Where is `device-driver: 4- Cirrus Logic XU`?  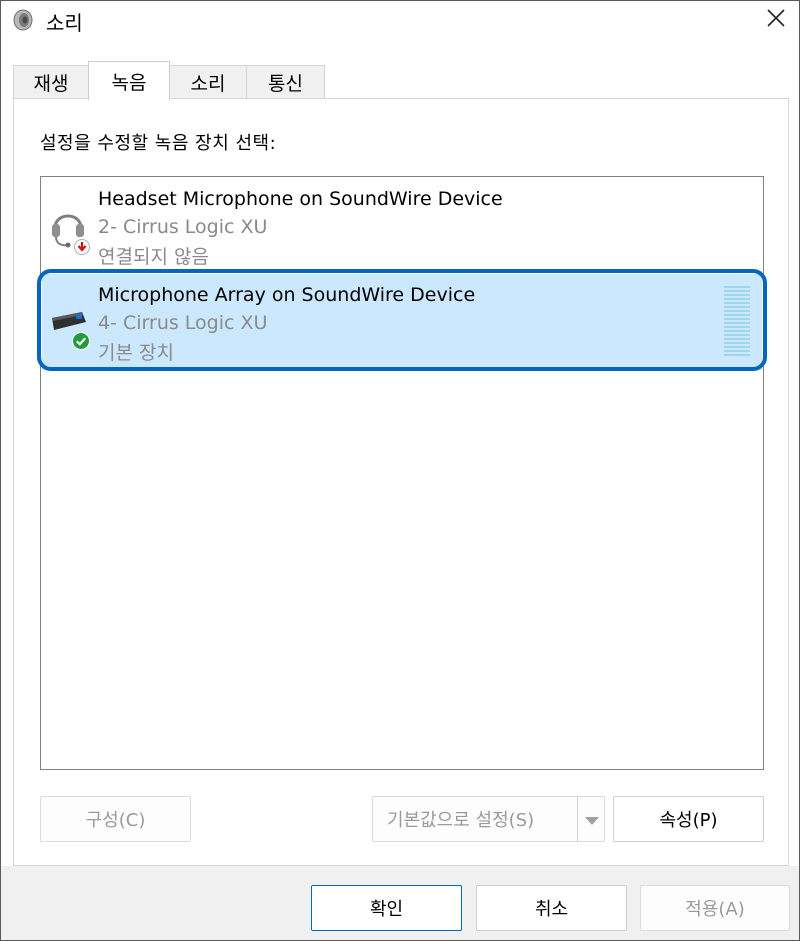
device-driver: 4- Cirrus Logic XU is located at coordinates (183, 323).